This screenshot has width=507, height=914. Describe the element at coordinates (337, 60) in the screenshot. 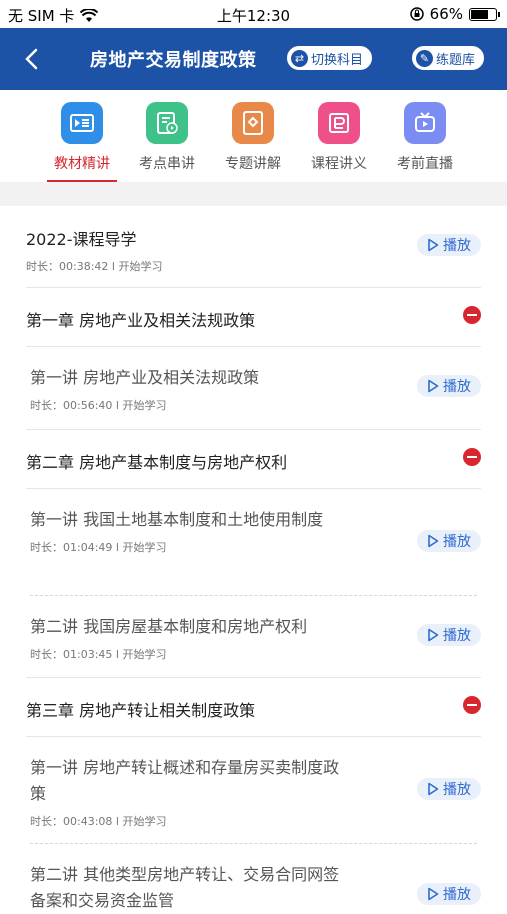

I see `switch-subject-label: 切换科目` at that location.